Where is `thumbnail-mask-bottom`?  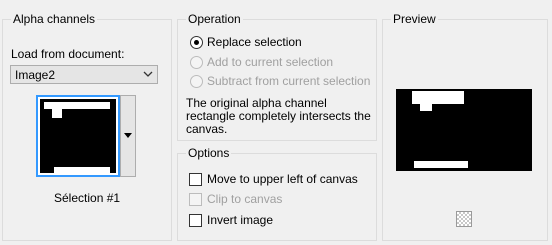
thumbnail-mask-bottom is located at coordinates (82, 170).